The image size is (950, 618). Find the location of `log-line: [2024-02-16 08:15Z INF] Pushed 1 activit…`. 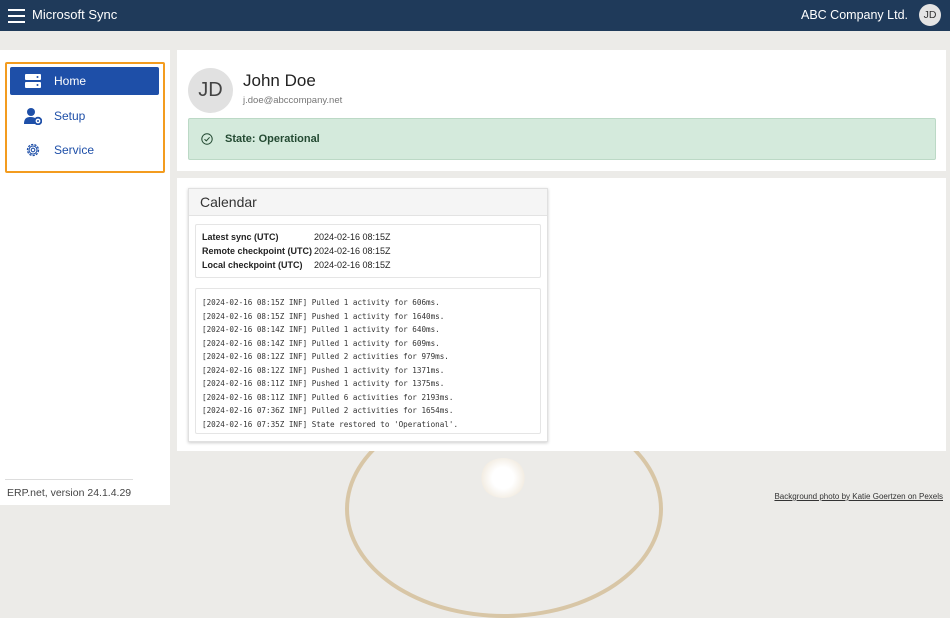

log-line: [2024-02-16 08:15Z INF] Pushed 1 activit… is located at coordinates (323, 316).